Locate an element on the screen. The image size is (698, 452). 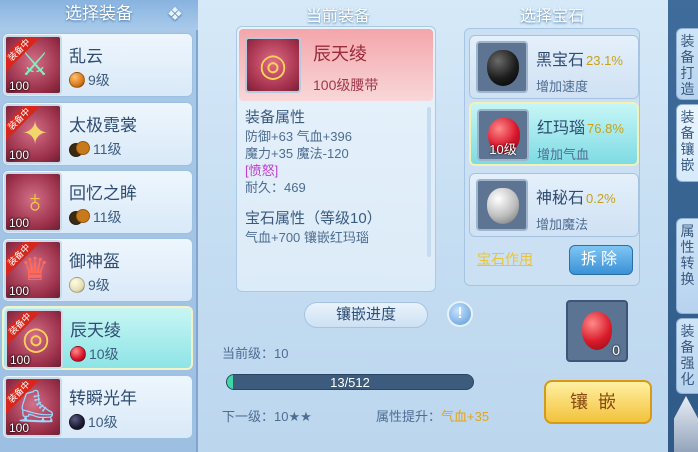
gem-effect-link: 宝石作用 is located at coordinates (505, 259).